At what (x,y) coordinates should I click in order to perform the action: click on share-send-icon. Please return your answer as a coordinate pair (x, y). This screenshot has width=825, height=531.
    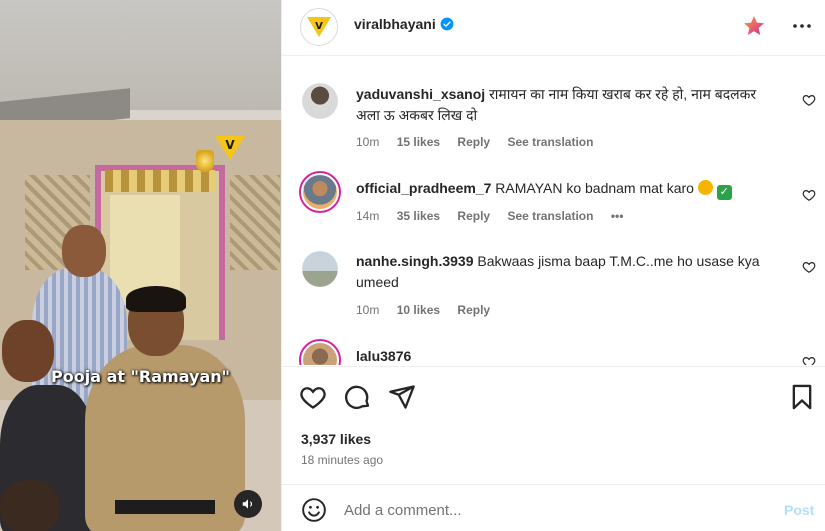
    Looking at the image, I should click on (402, 397).